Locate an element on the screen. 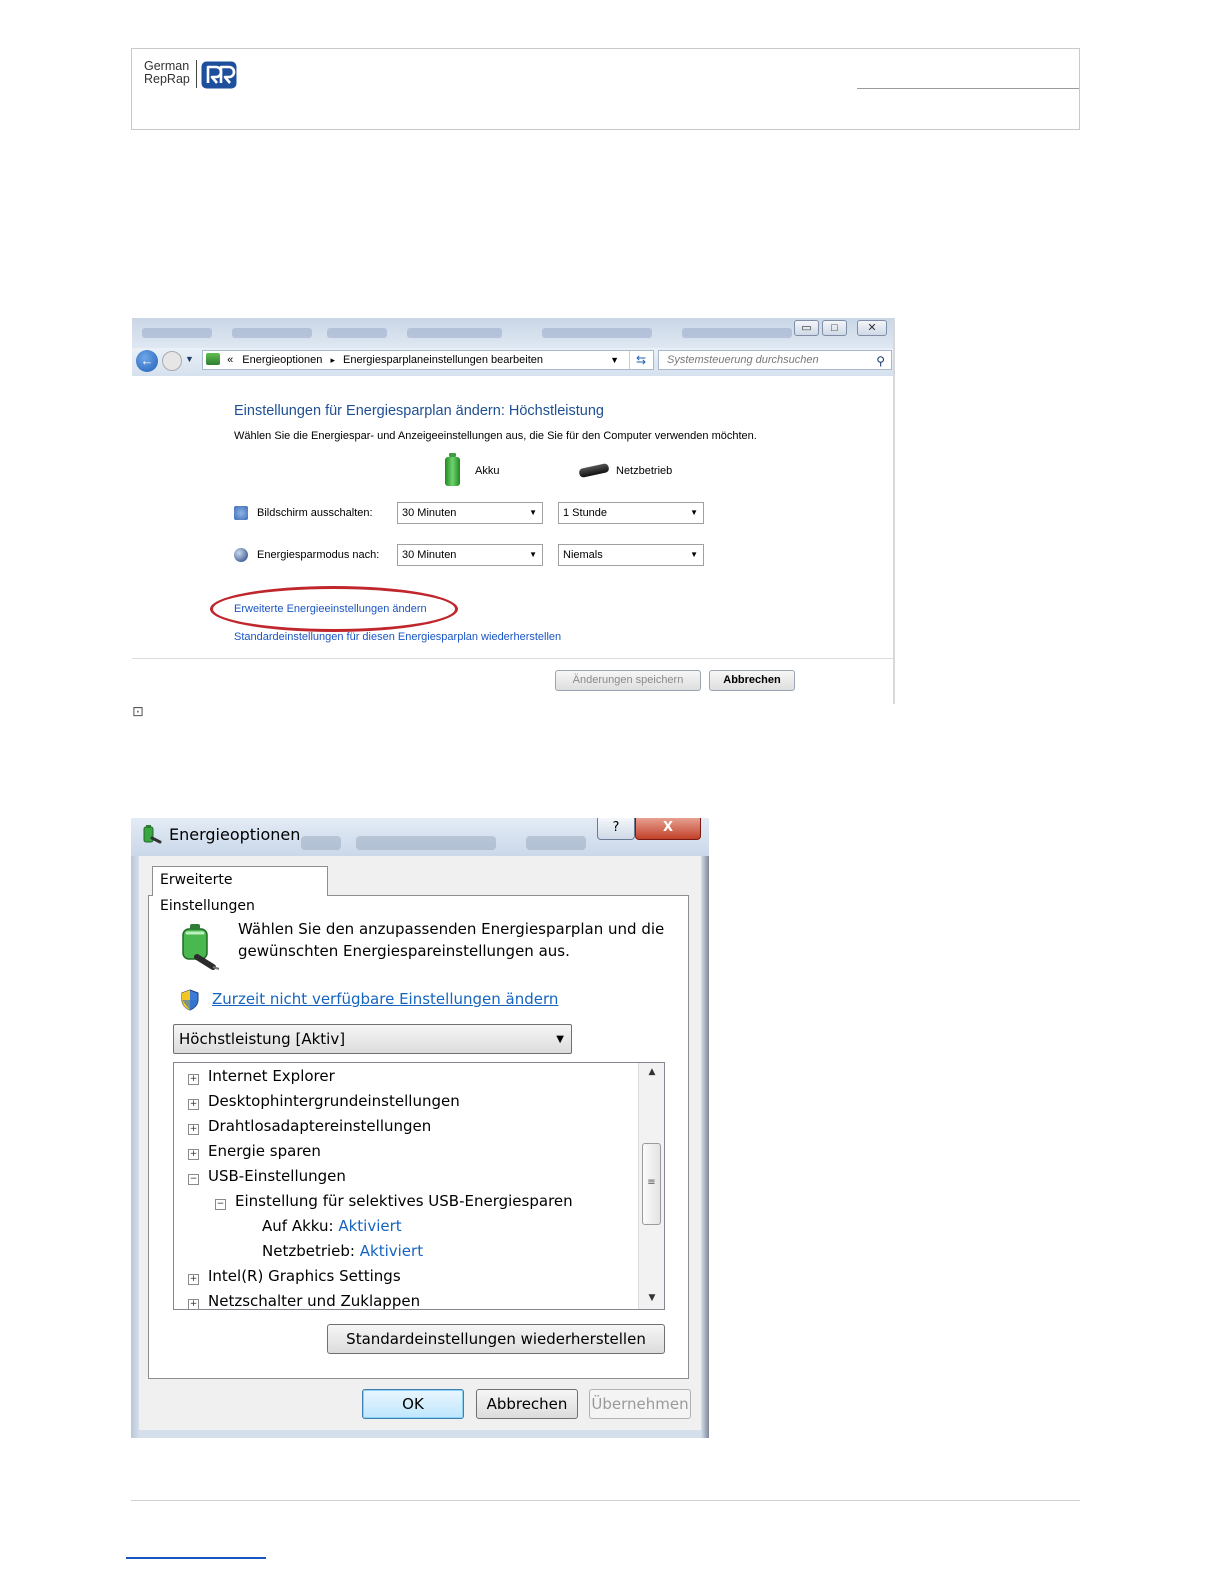 The image size is (1225, 1585). ok-button: OK is located at coordinates (413, 1404).